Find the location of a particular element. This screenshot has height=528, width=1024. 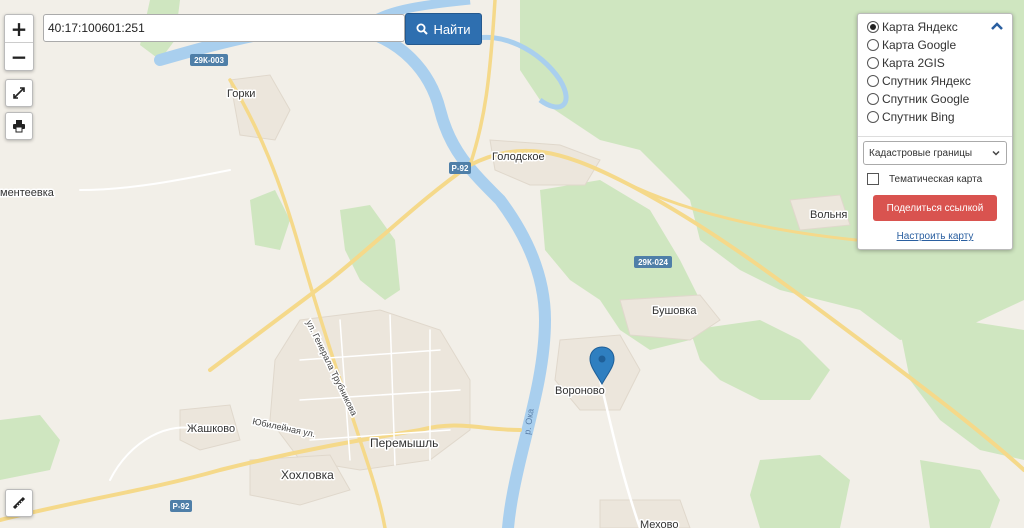

share-link-button: Поделиться ссылкой is located at coordinates (935, 208).